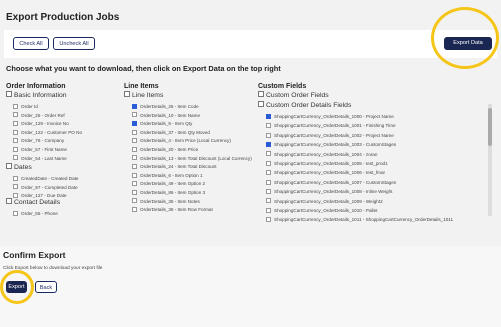  What do you see at coordinates (35, 213) in the screenshot?
I see `field-checkbox-item: Order_55 - Phone` at bounding box center [35, 213].